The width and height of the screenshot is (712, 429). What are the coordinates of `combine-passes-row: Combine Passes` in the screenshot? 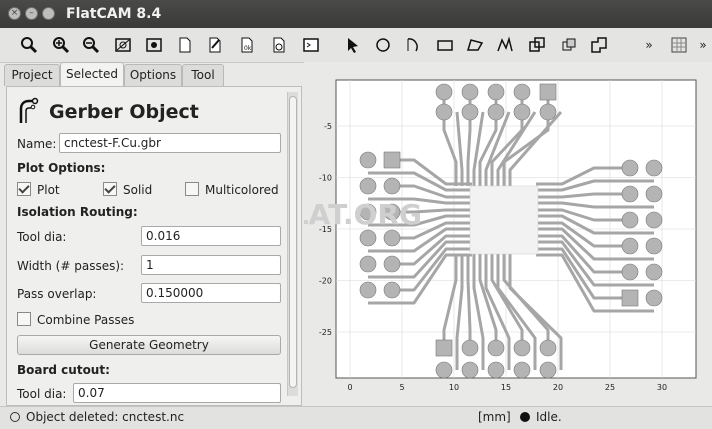 It's located at (75, 319).